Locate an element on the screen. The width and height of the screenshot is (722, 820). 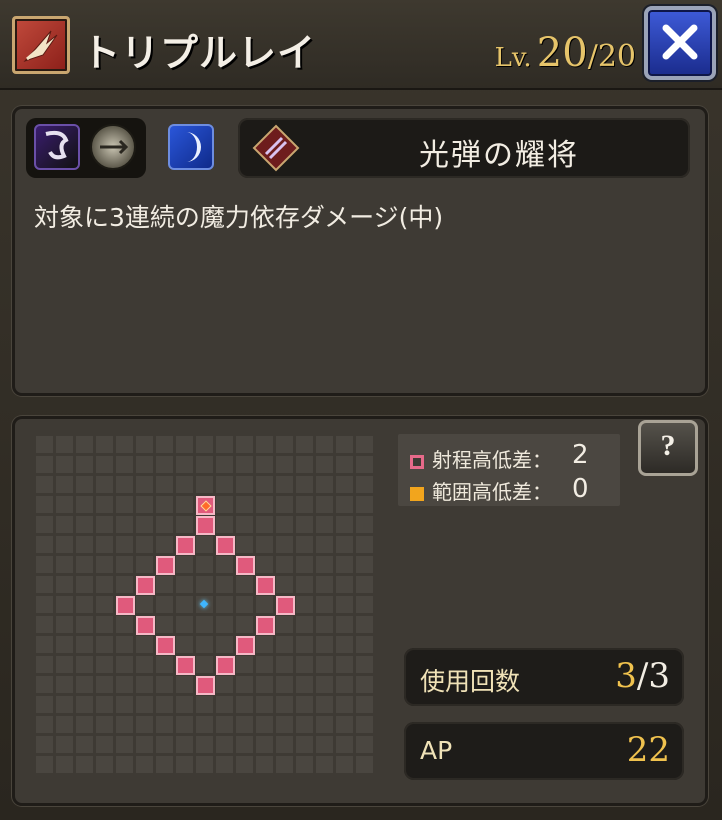
caster-marker-icon is located at coordinates (204, 604).